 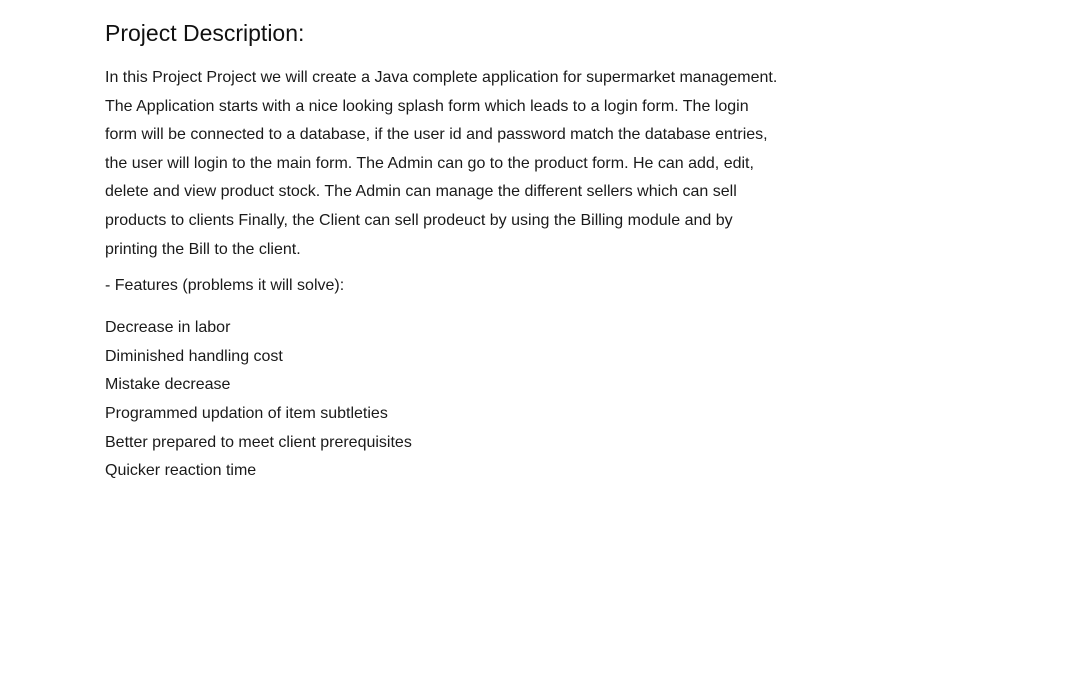 What do you see at coordinates (181, 471) in the screenshot?
I see `list-item: Quicker reaction time` at bounding box center [181, 471].